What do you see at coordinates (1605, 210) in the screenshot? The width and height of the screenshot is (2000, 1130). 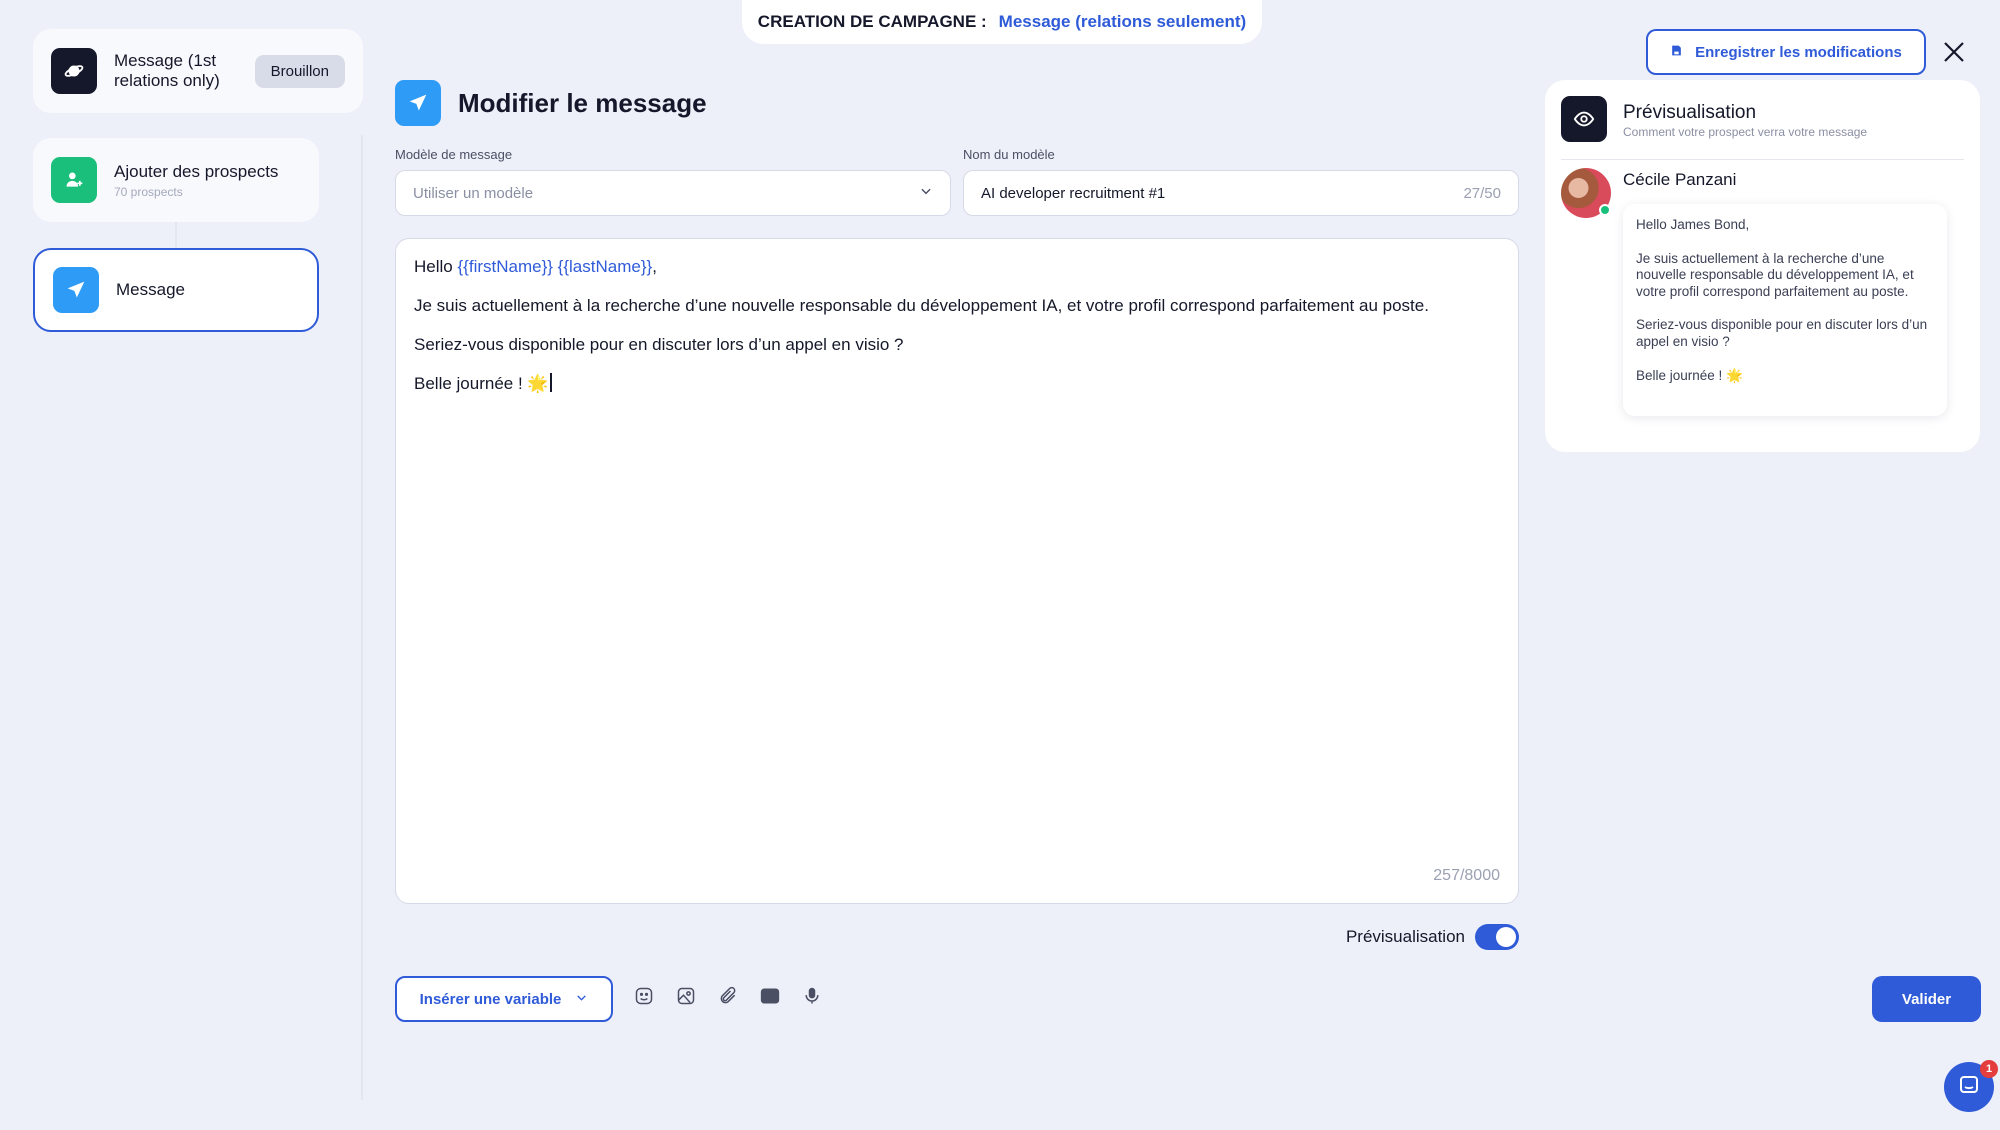 I see `online-status-dot` at bounding box center [1605, 210].